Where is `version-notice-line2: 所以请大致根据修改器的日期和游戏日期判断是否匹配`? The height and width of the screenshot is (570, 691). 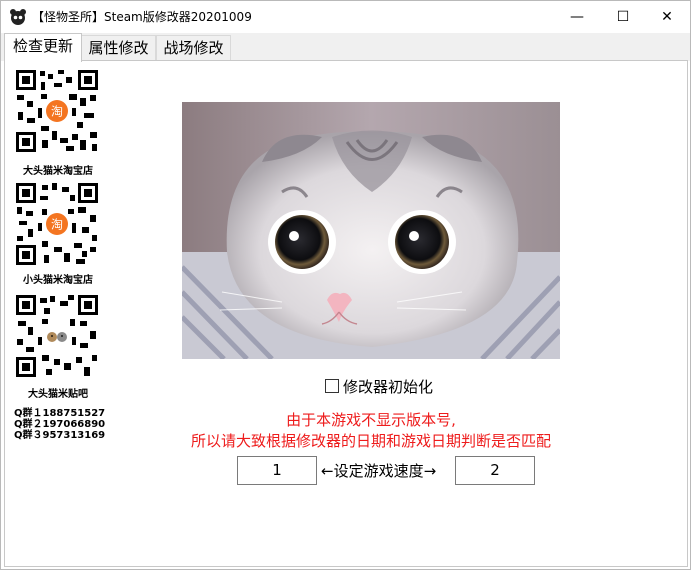
version-notice-line2: 所以请大致根据修改器的日期和游戏日期判断是否匹配 is located at coordinates (370, 441).